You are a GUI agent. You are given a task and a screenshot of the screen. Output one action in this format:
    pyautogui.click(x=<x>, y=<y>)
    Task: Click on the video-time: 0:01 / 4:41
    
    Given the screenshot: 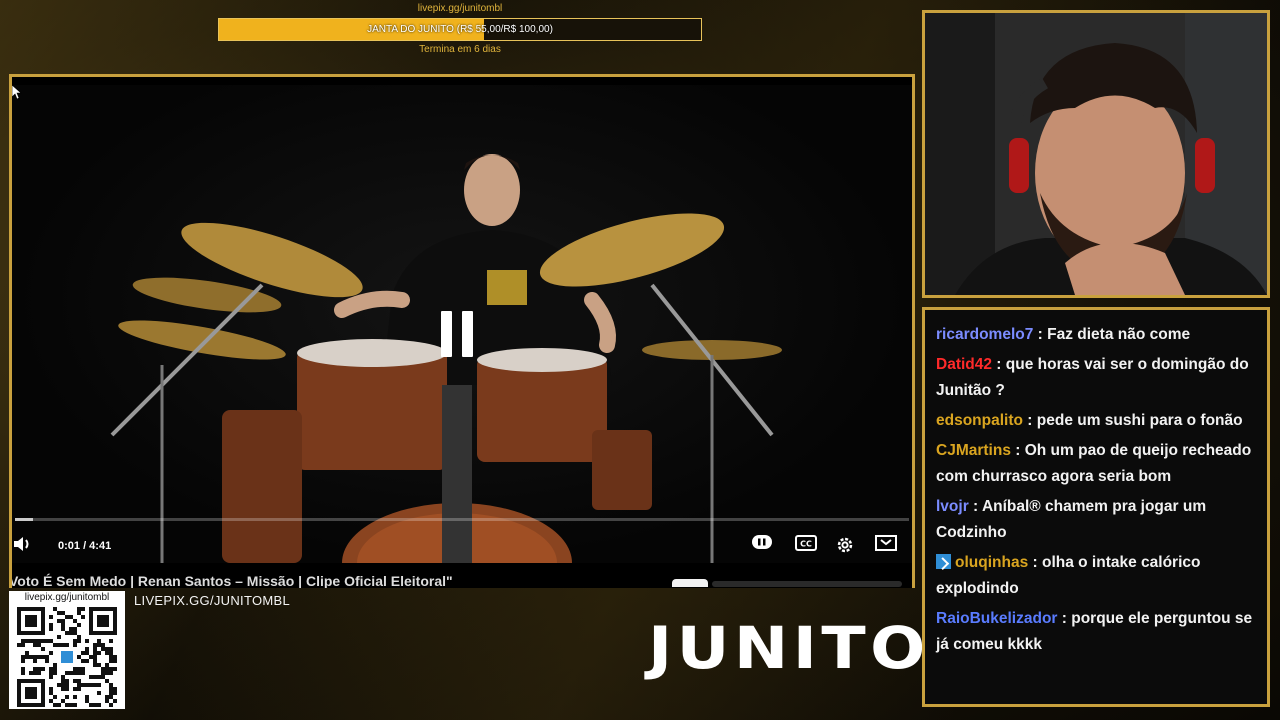 What is the action you would take?
    pyautogui.click(x=85, y=546)
    